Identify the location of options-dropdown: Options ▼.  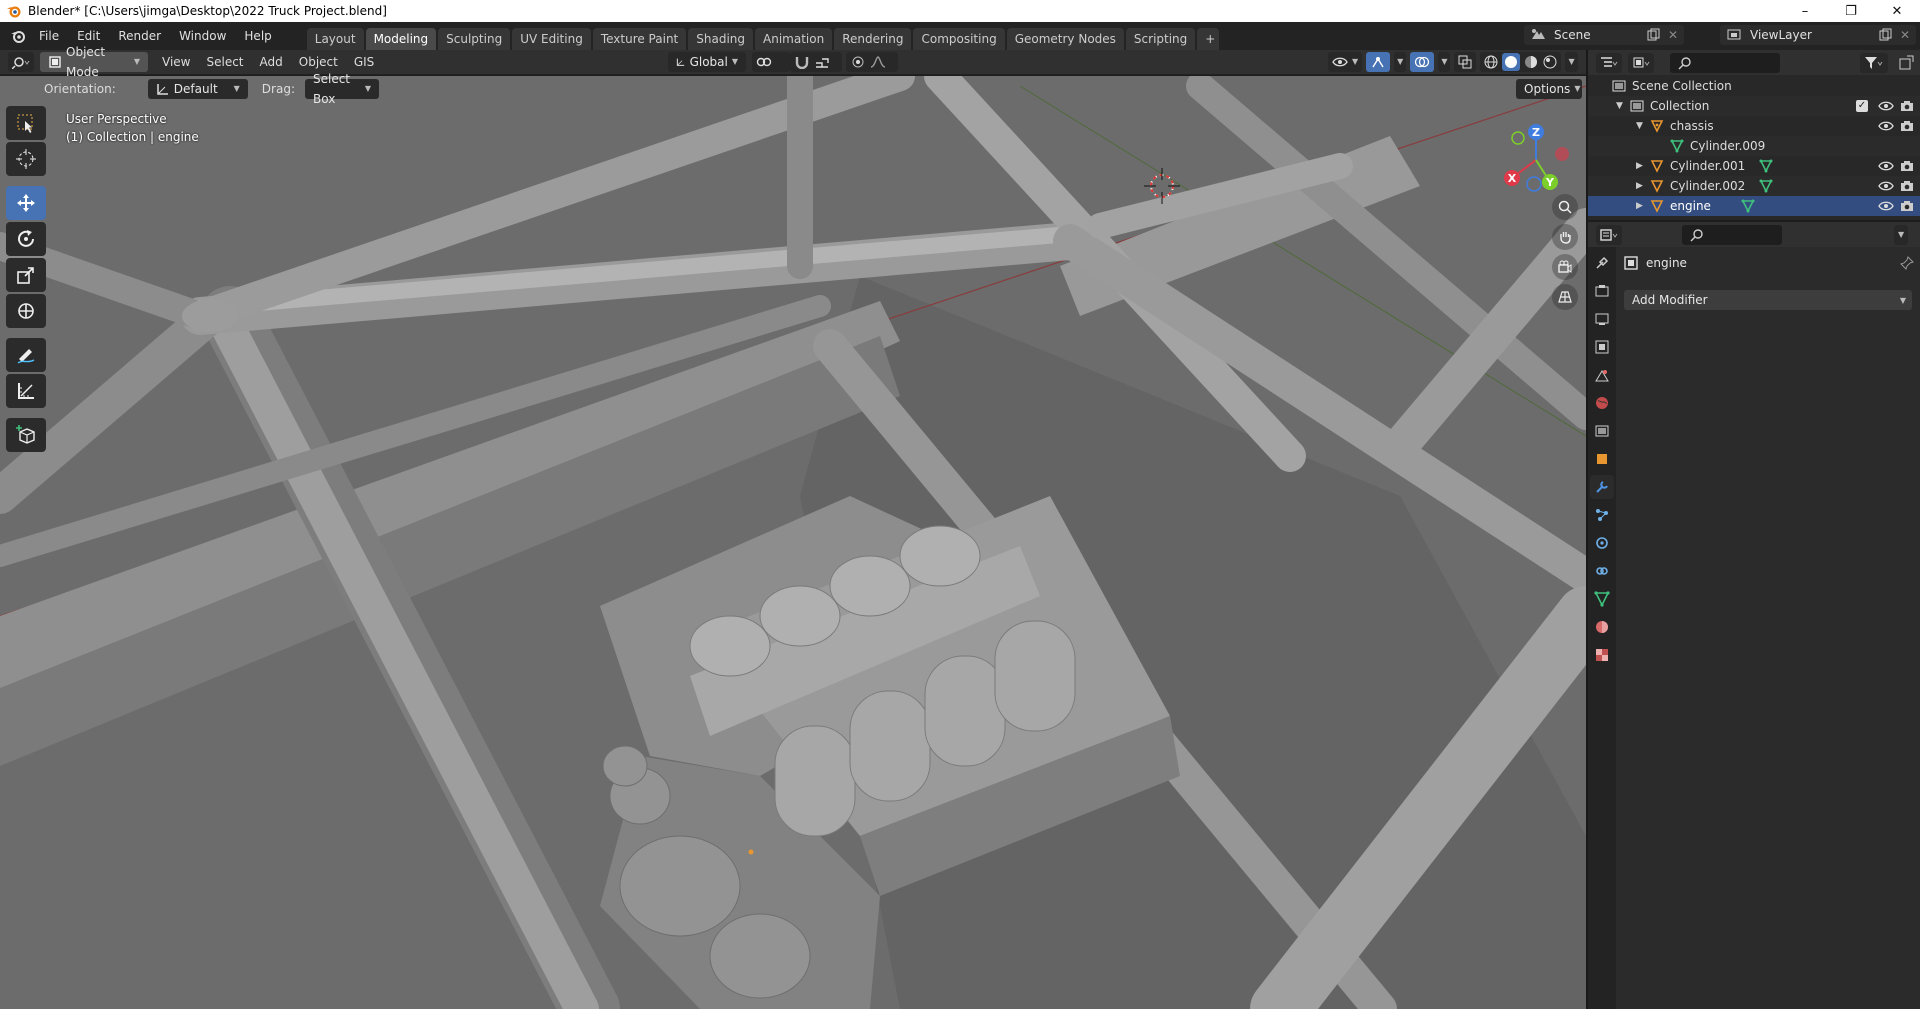
(1549, 88).